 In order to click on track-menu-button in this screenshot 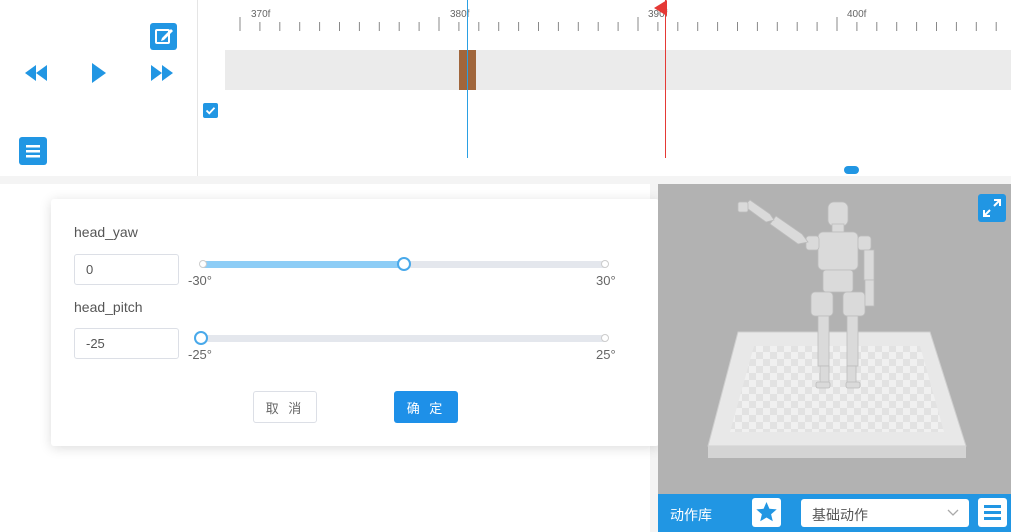, I will do `click(33, 151)`.